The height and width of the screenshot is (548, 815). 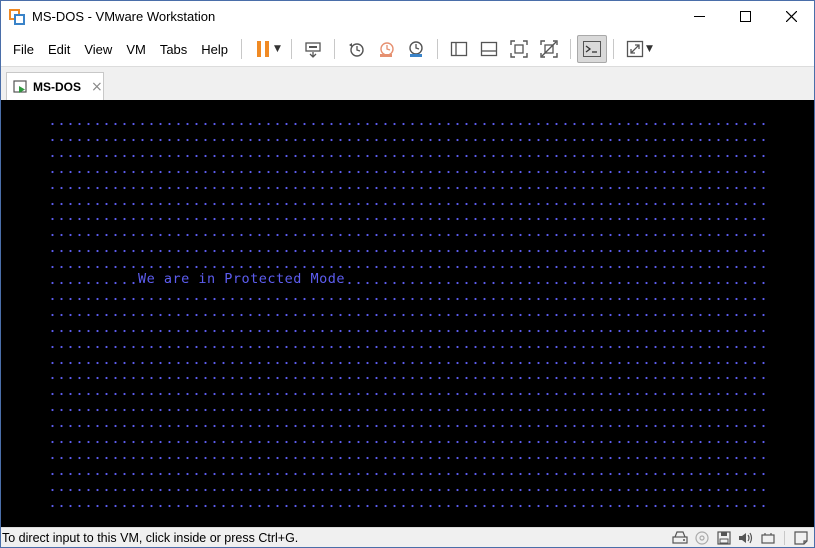 I want to click on floppy-icon, so click(x=724, y=538).